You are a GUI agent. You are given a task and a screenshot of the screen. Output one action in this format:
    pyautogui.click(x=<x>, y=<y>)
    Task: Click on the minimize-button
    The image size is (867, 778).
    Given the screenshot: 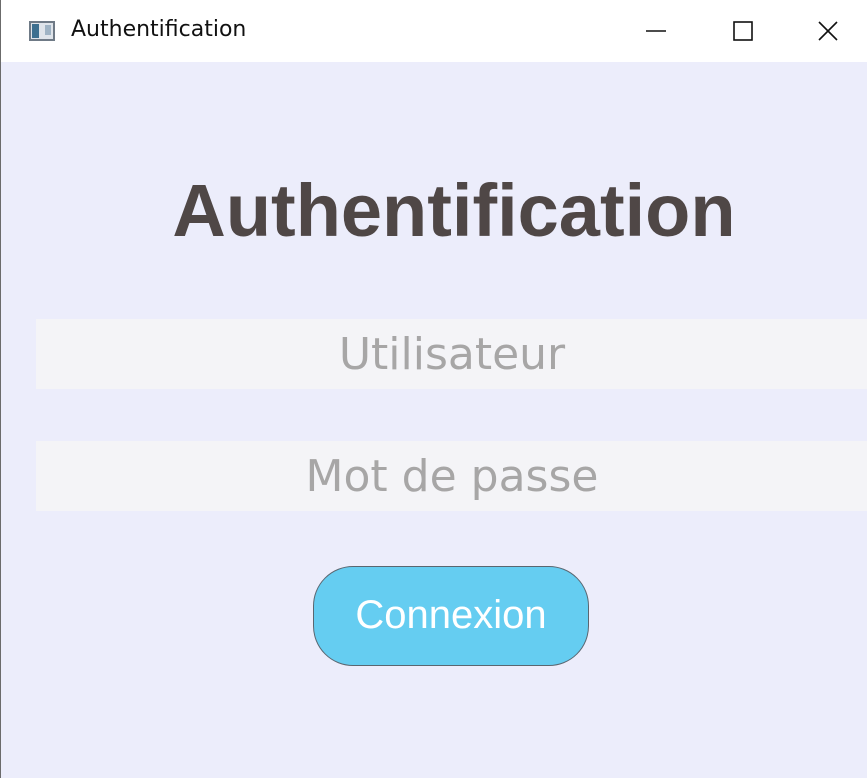 What is the action you would take?
    pyautogui.click(x=656, y=31)
    